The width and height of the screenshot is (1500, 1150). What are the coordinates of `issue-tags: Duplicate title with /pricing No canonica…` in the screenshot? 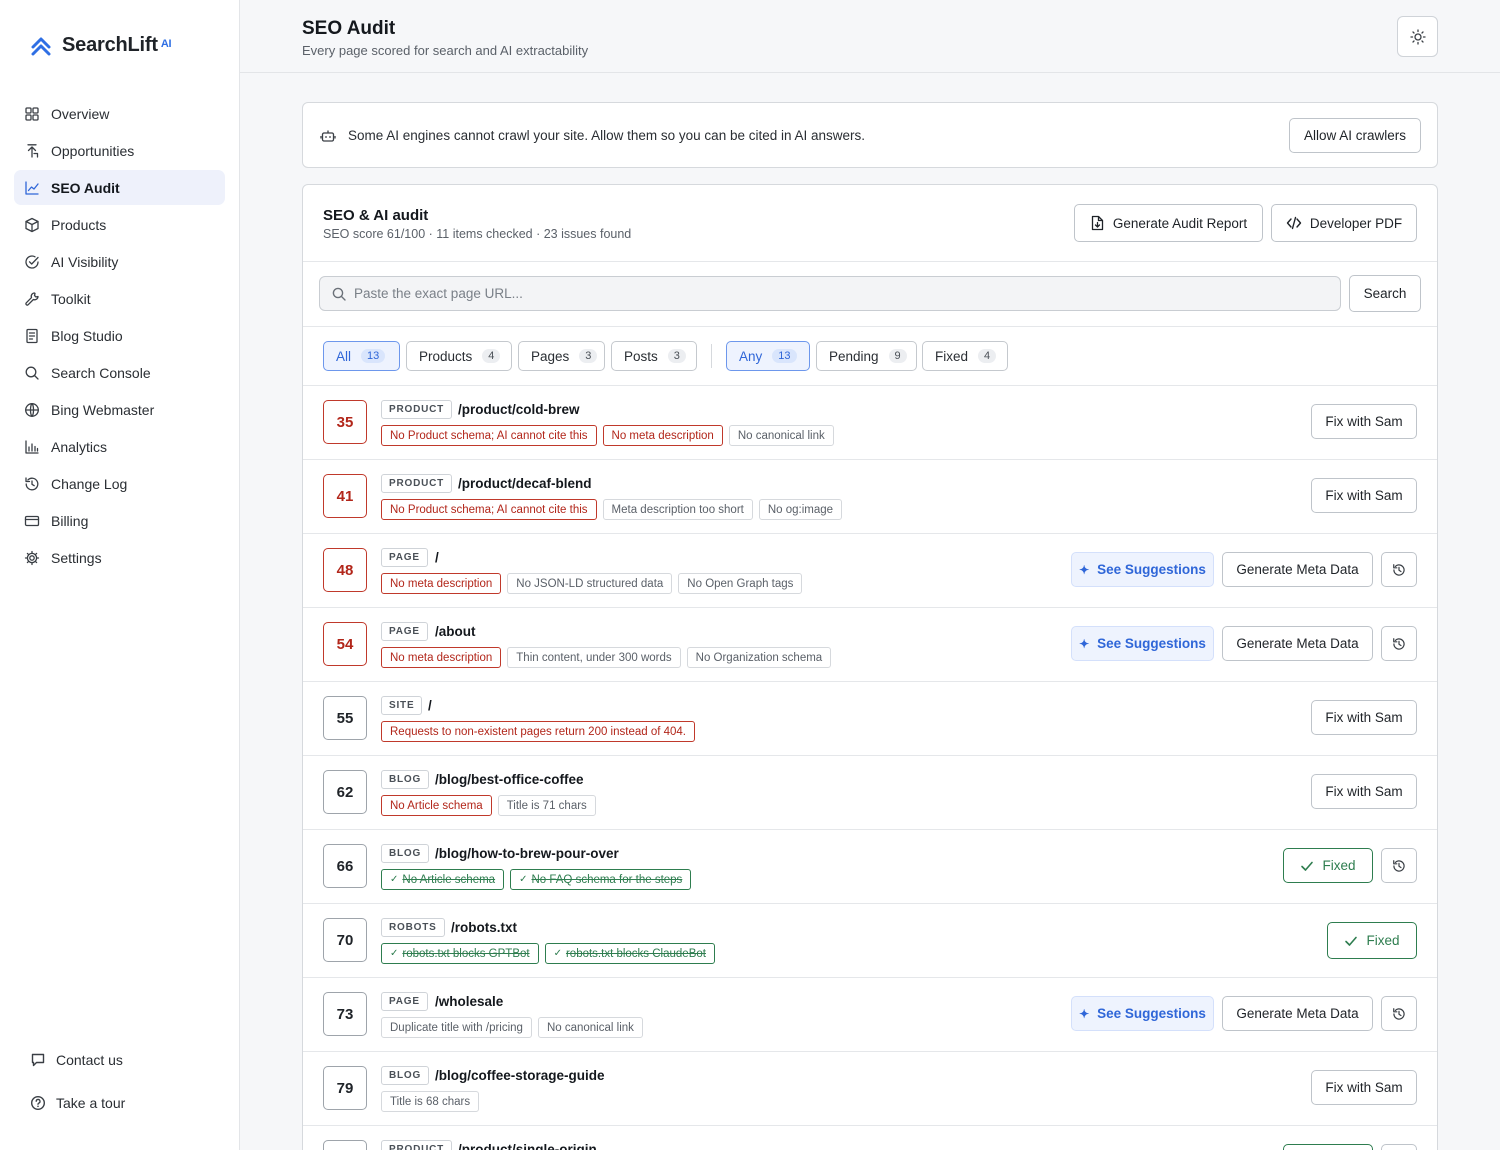 It's located at (512, 1027).